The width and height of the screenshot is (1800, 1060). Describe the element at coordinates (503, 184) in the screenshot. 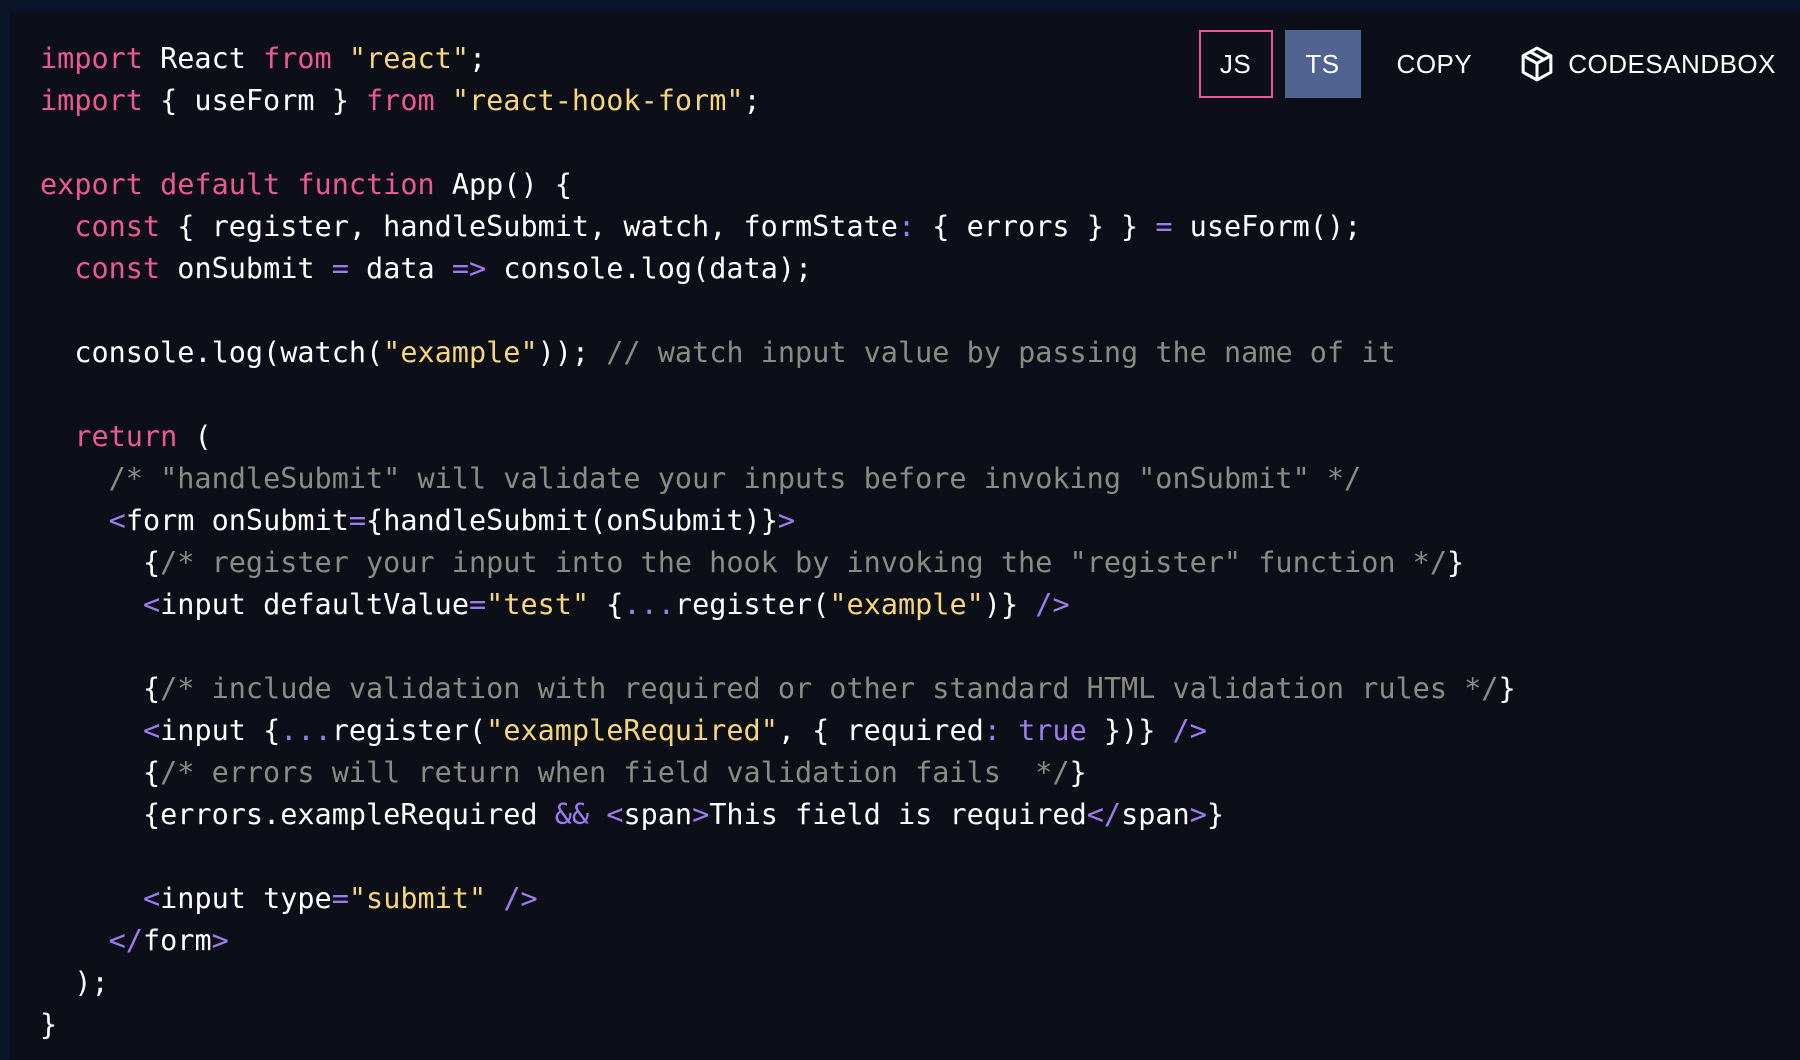

I see `code-token: App() {` at that location.